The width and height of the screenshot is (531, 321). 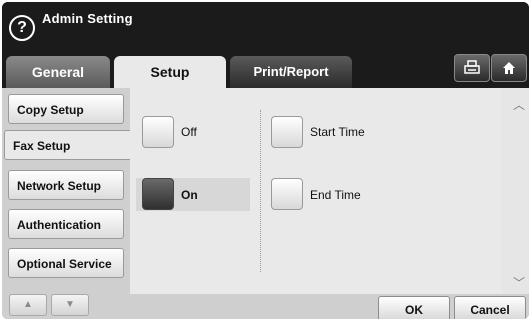 What do you see at coordinates (414, 307) in the screenshot?
I see `ok-button: OK` at bounding box center [414, 307].